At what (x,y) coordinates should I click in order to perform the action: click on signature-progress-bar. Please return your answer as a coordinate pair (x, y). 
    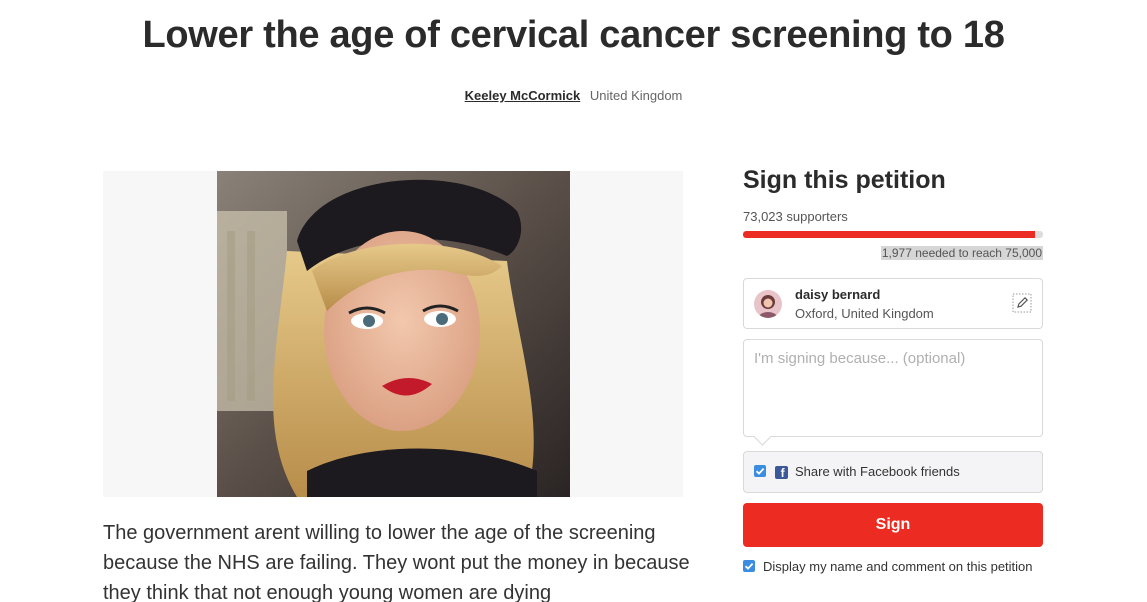
    Looking at the image, I should click on (893, 234).